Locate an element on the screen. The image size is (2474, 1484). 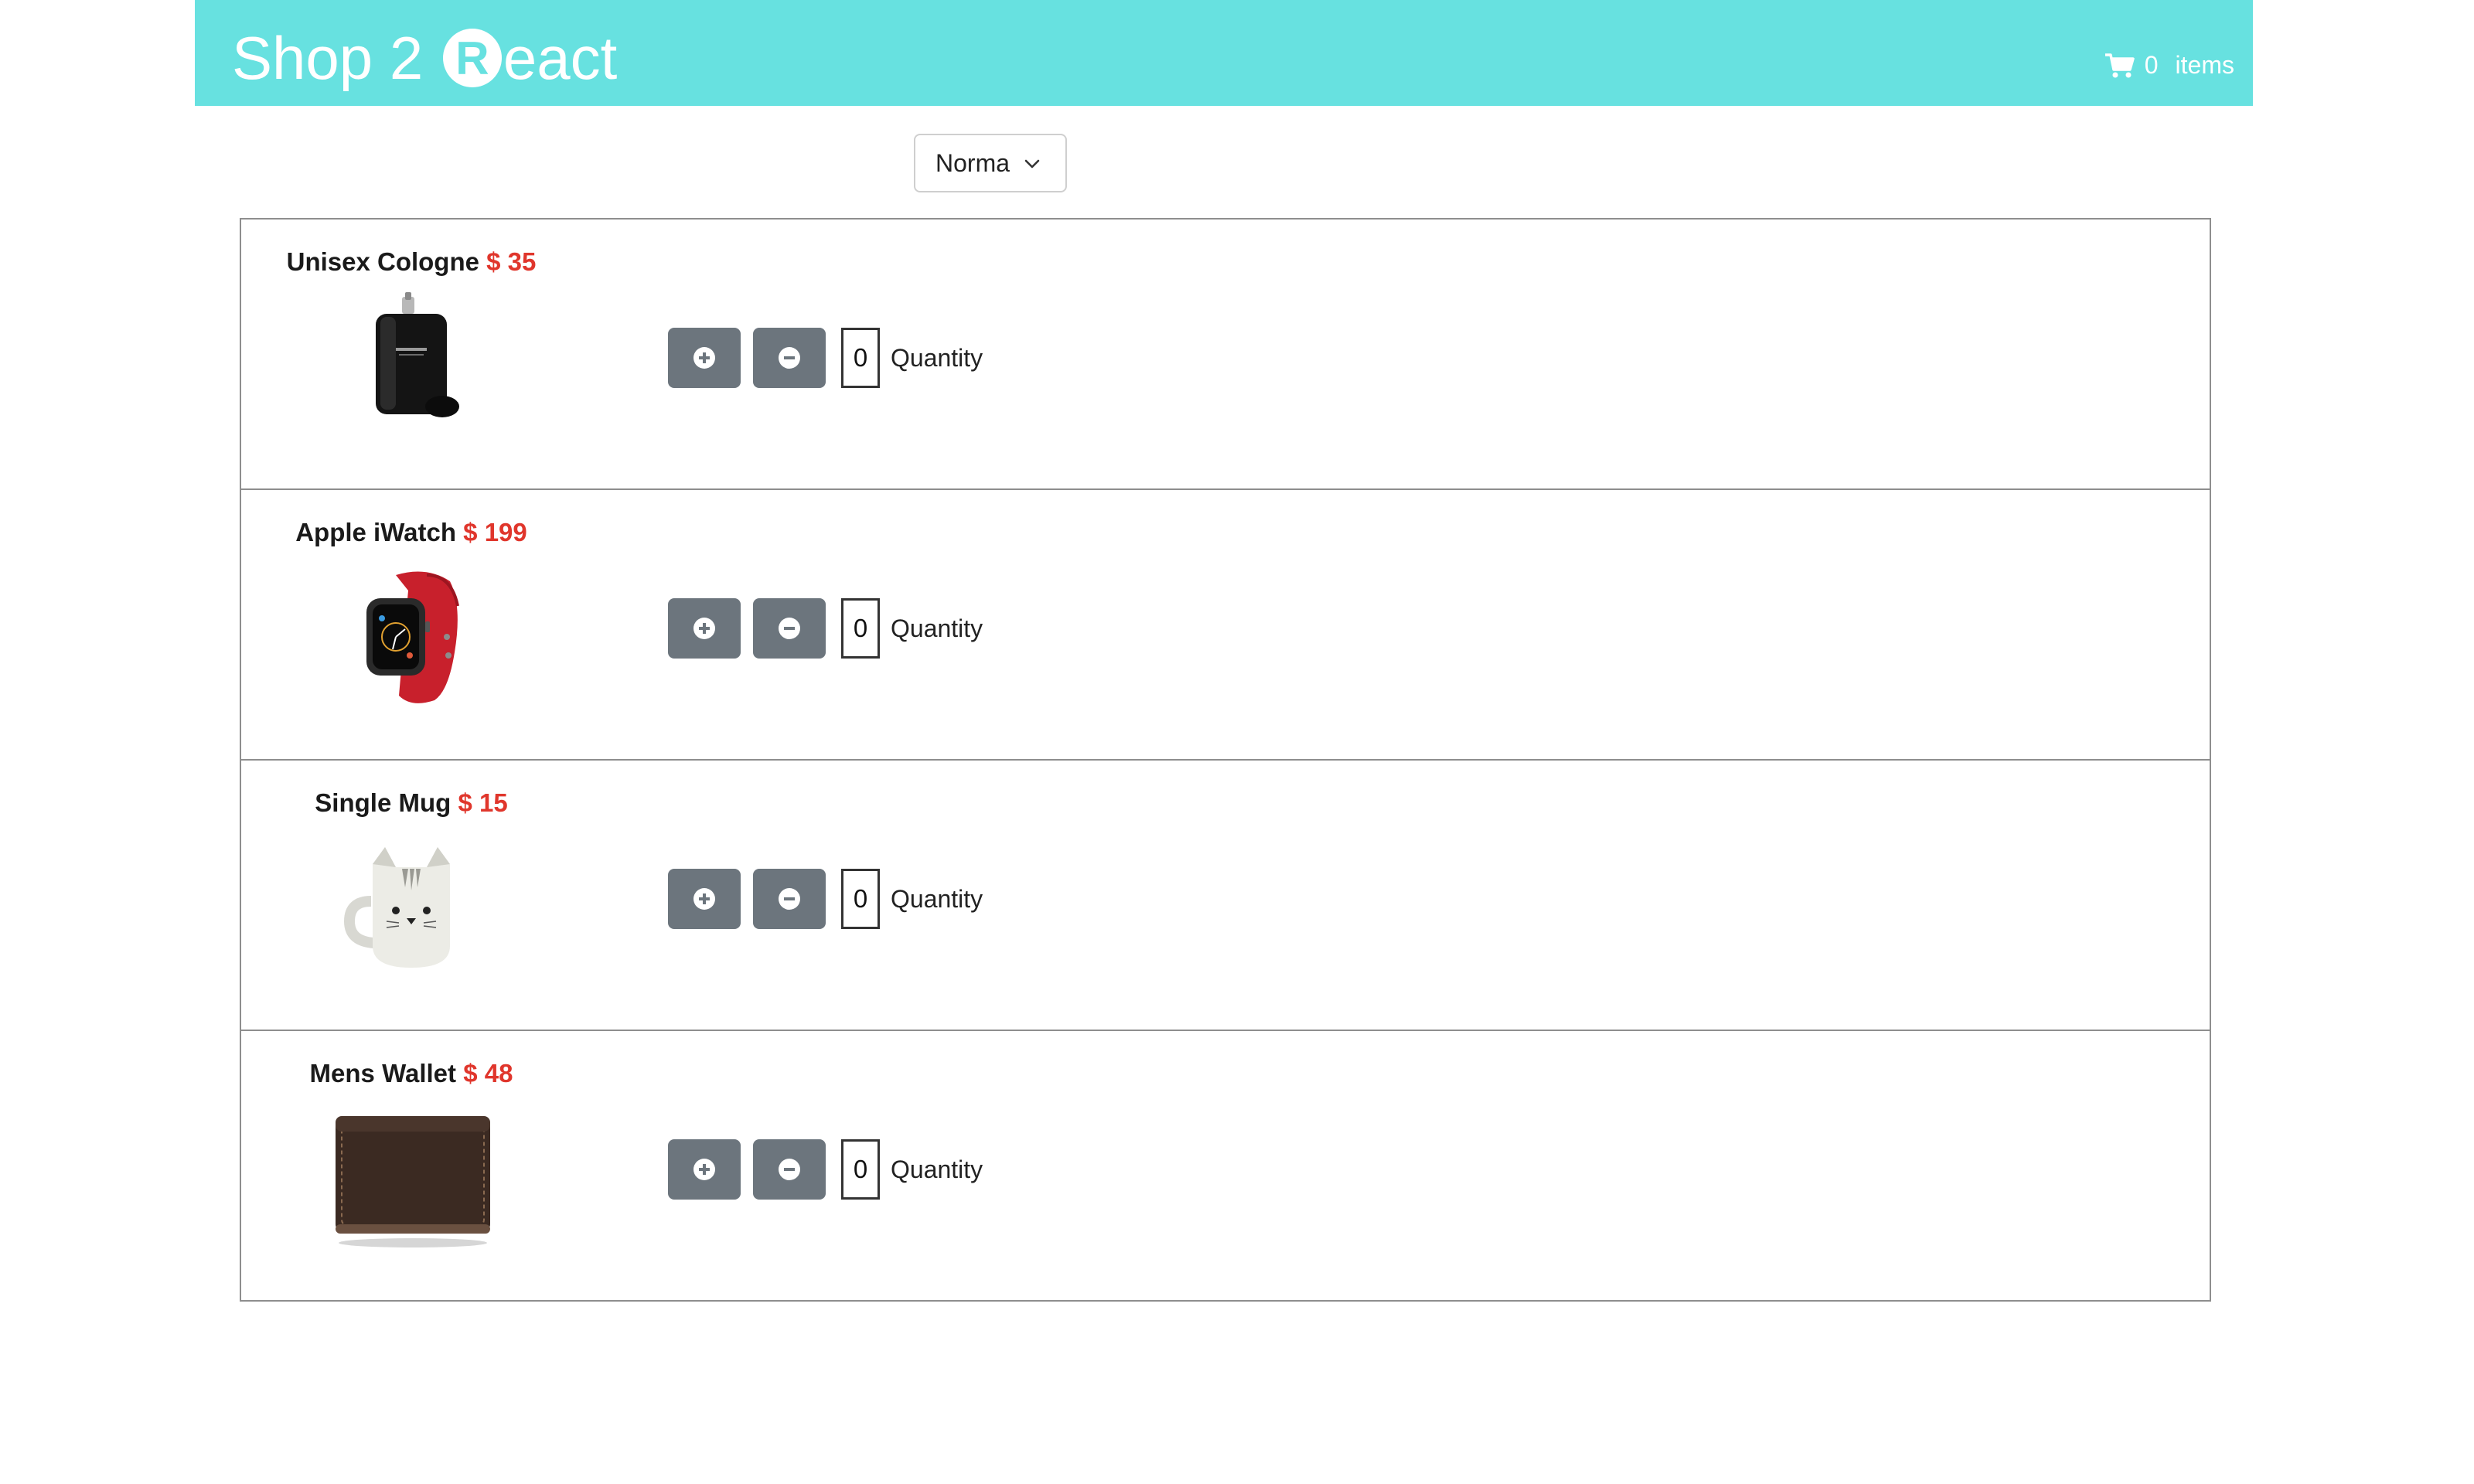
app-logo: Shop 2 R eact is located at coordinates (424, 58).